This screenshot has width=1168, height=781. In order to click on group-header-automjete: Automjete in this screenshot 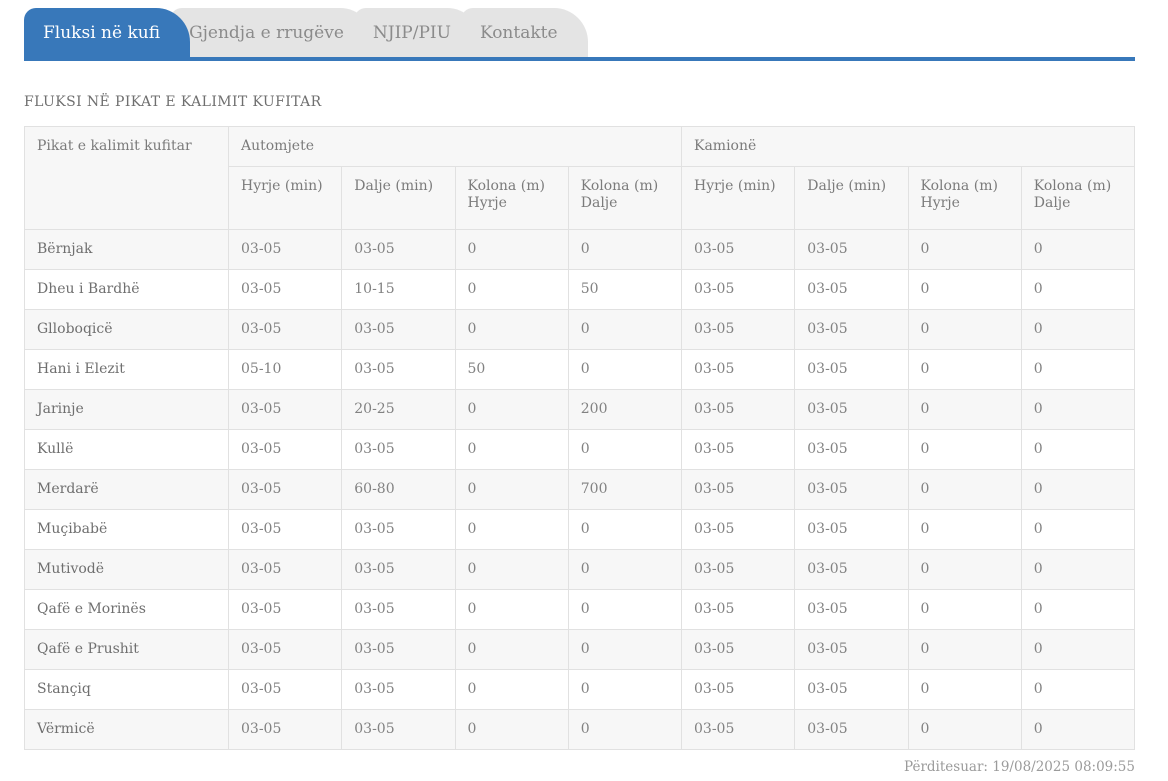, I will do `click(455, 146)`.